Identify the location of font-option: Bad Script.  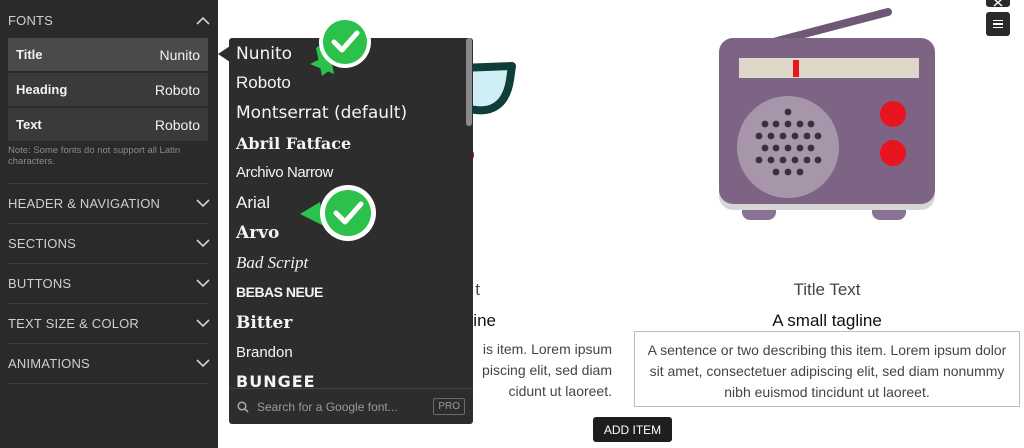
(272, 263).